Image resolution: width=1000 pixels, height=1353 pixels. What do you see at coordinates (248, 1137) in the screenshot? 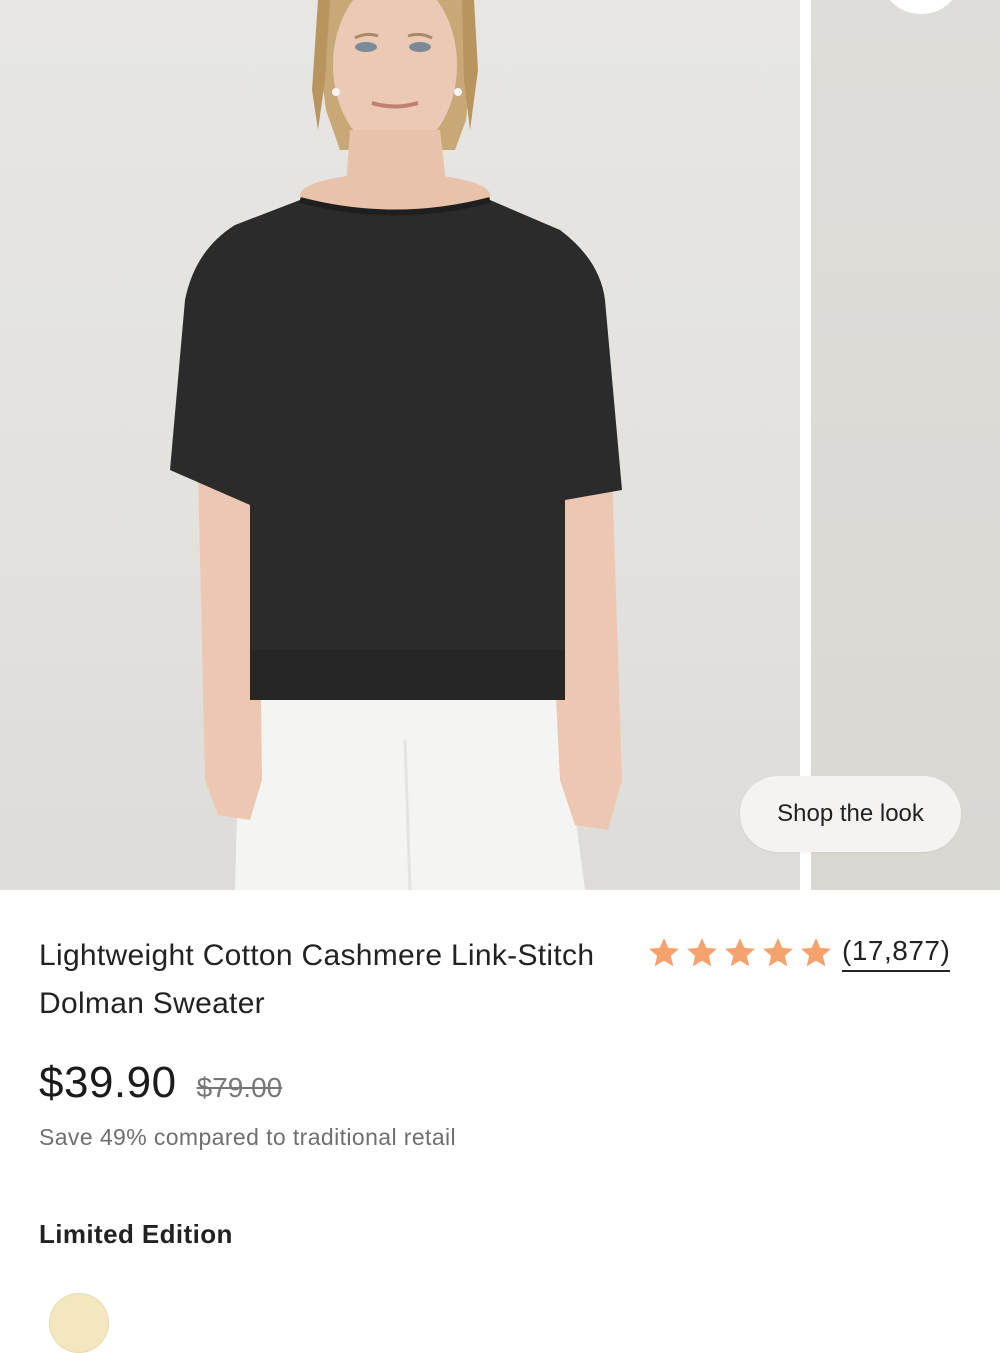
I see `savings-text: Save 49% compared to traditional retail` at bounding box center [248, 1137].